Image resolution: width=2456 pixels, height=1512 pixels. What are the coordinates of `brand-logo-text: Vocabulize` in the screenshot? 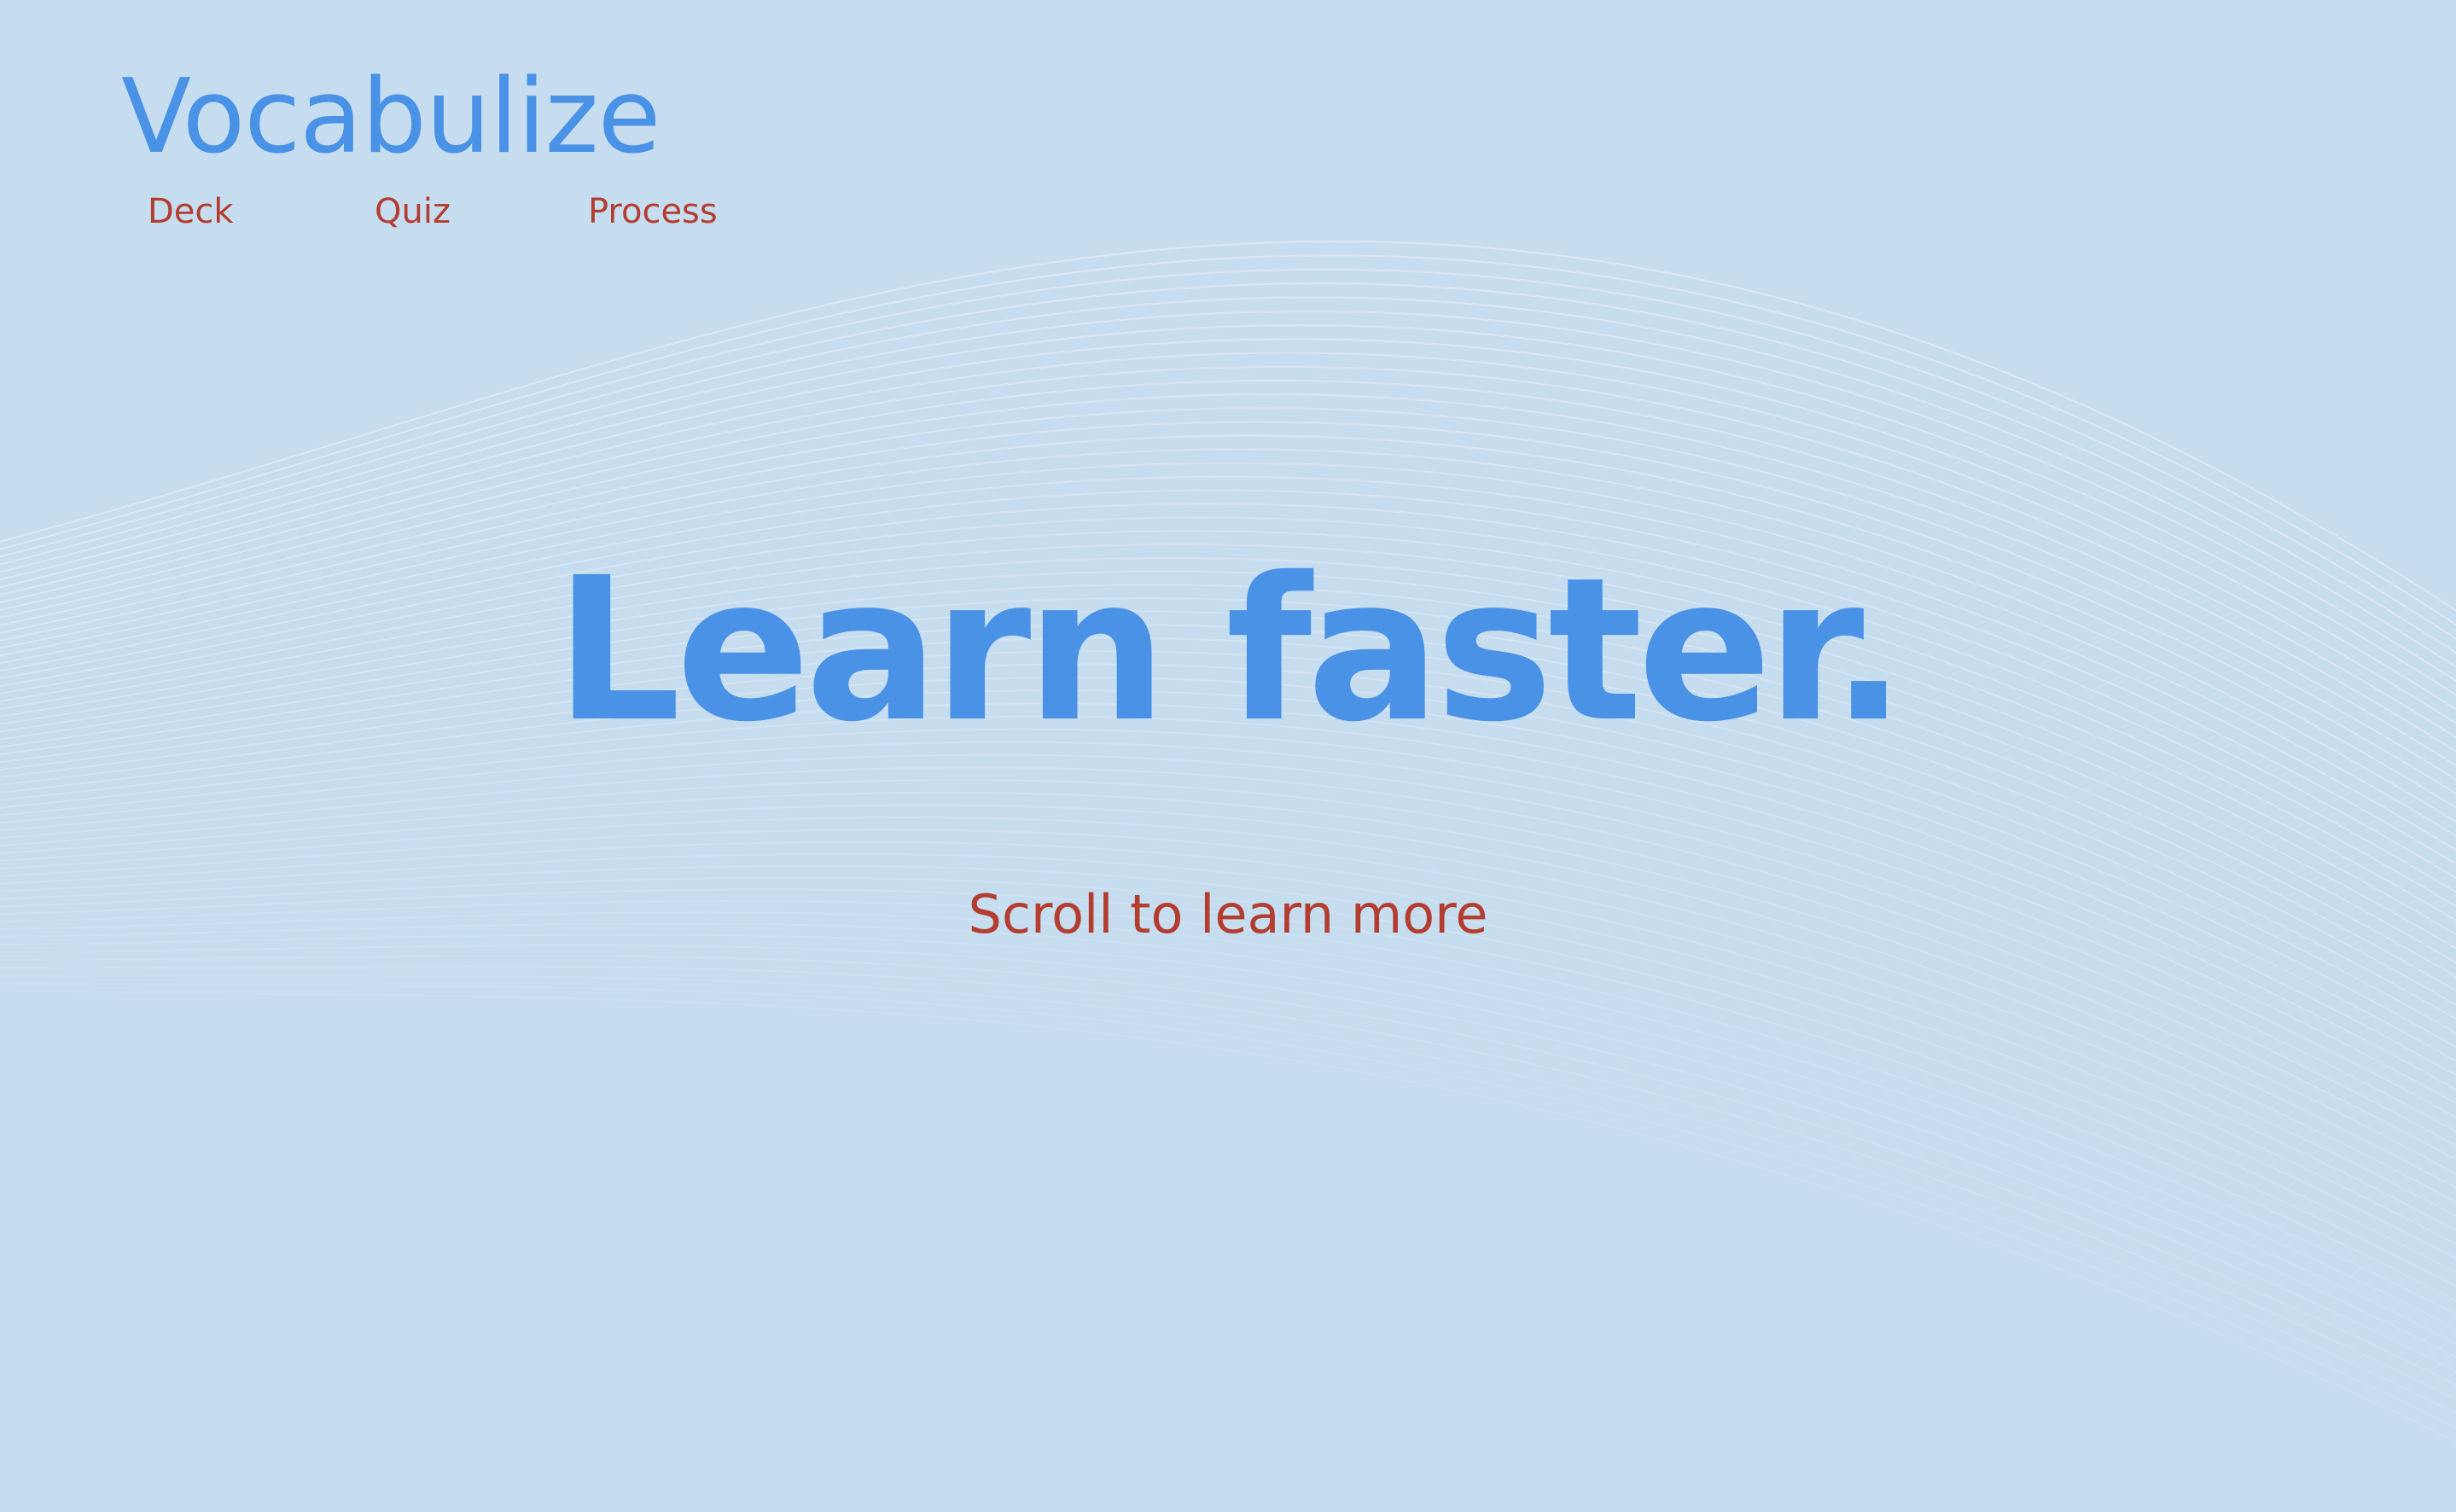 It's located at (391, 117).